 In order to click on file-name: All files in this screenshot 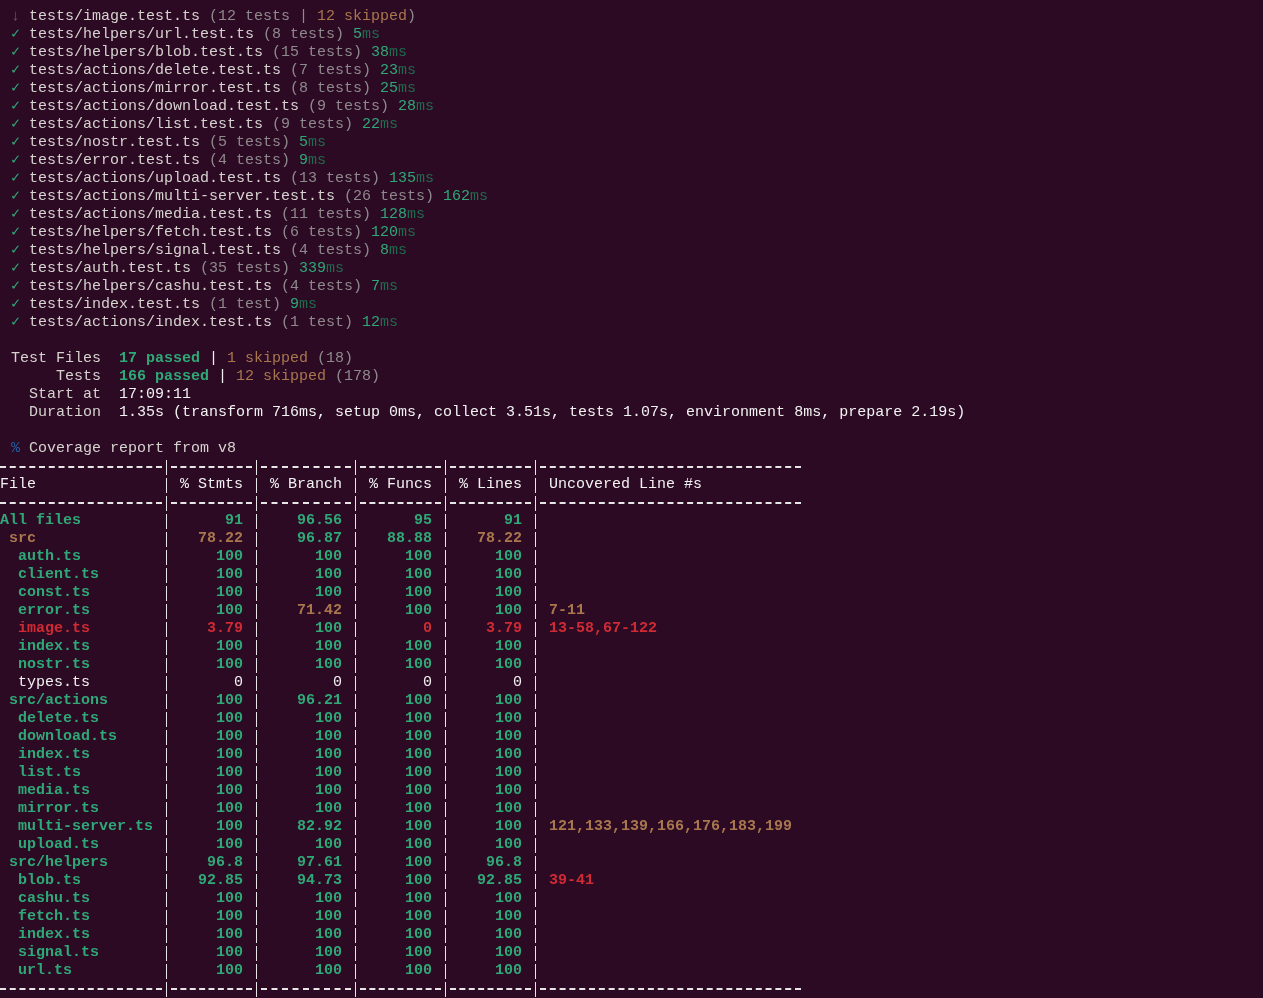, I will do `click(40, 520)`.